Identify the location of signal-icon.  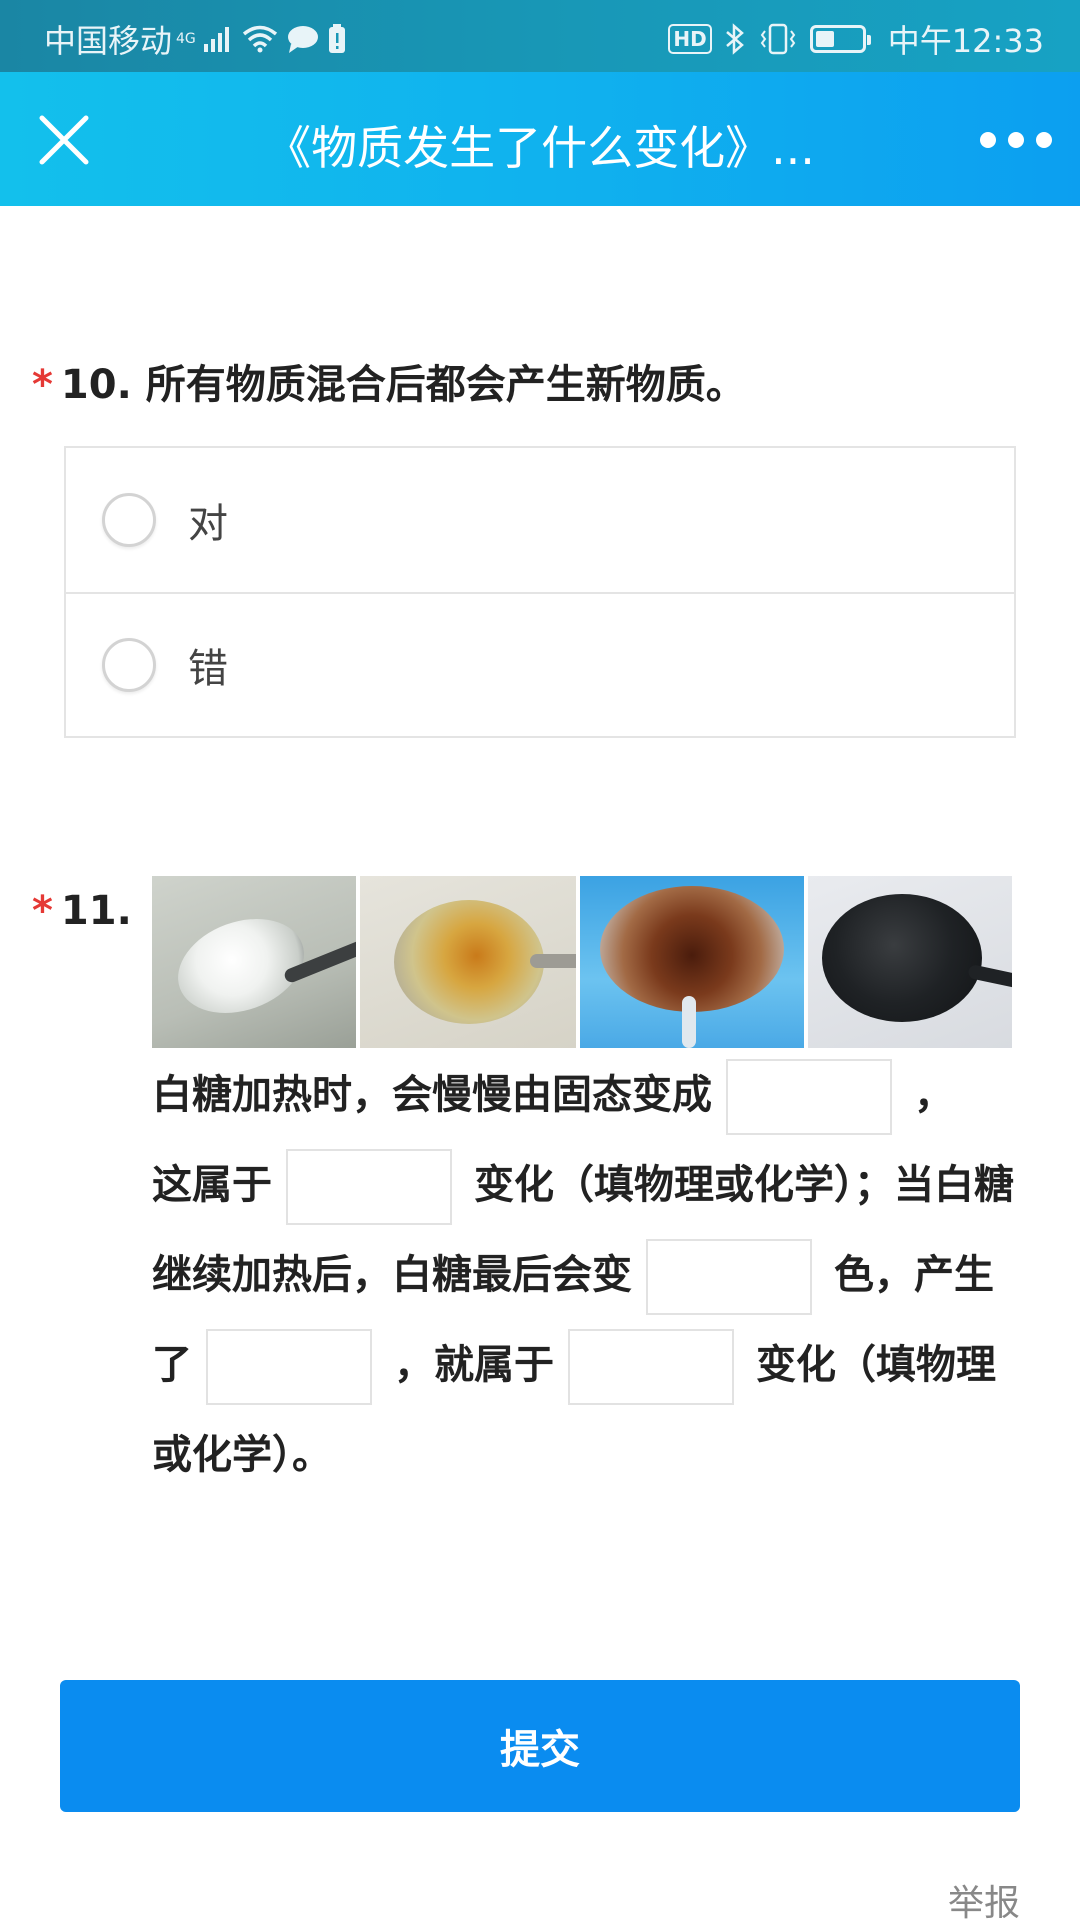
(216, 39).